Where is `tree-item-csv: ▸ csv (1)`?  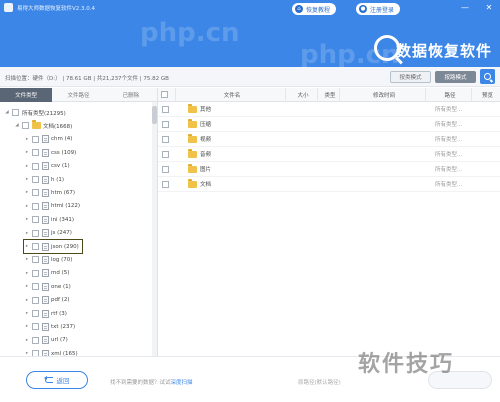 tree-item-csv: ▸ csv (1) is located at coordinates (47, 166).